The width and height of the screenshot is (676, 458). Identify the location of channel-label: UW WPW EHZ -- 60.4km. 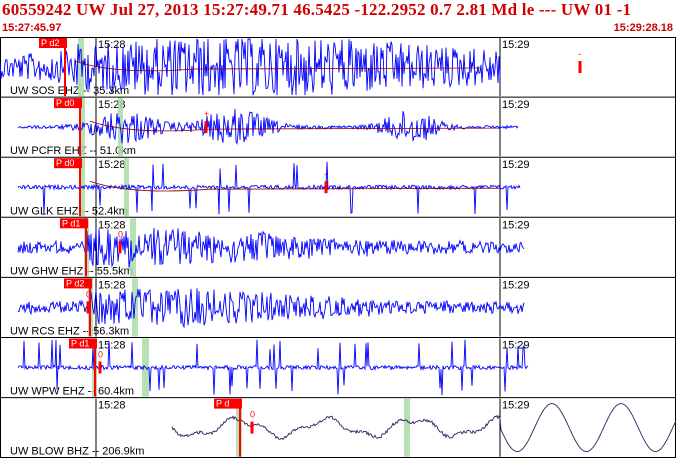
(72, 392).